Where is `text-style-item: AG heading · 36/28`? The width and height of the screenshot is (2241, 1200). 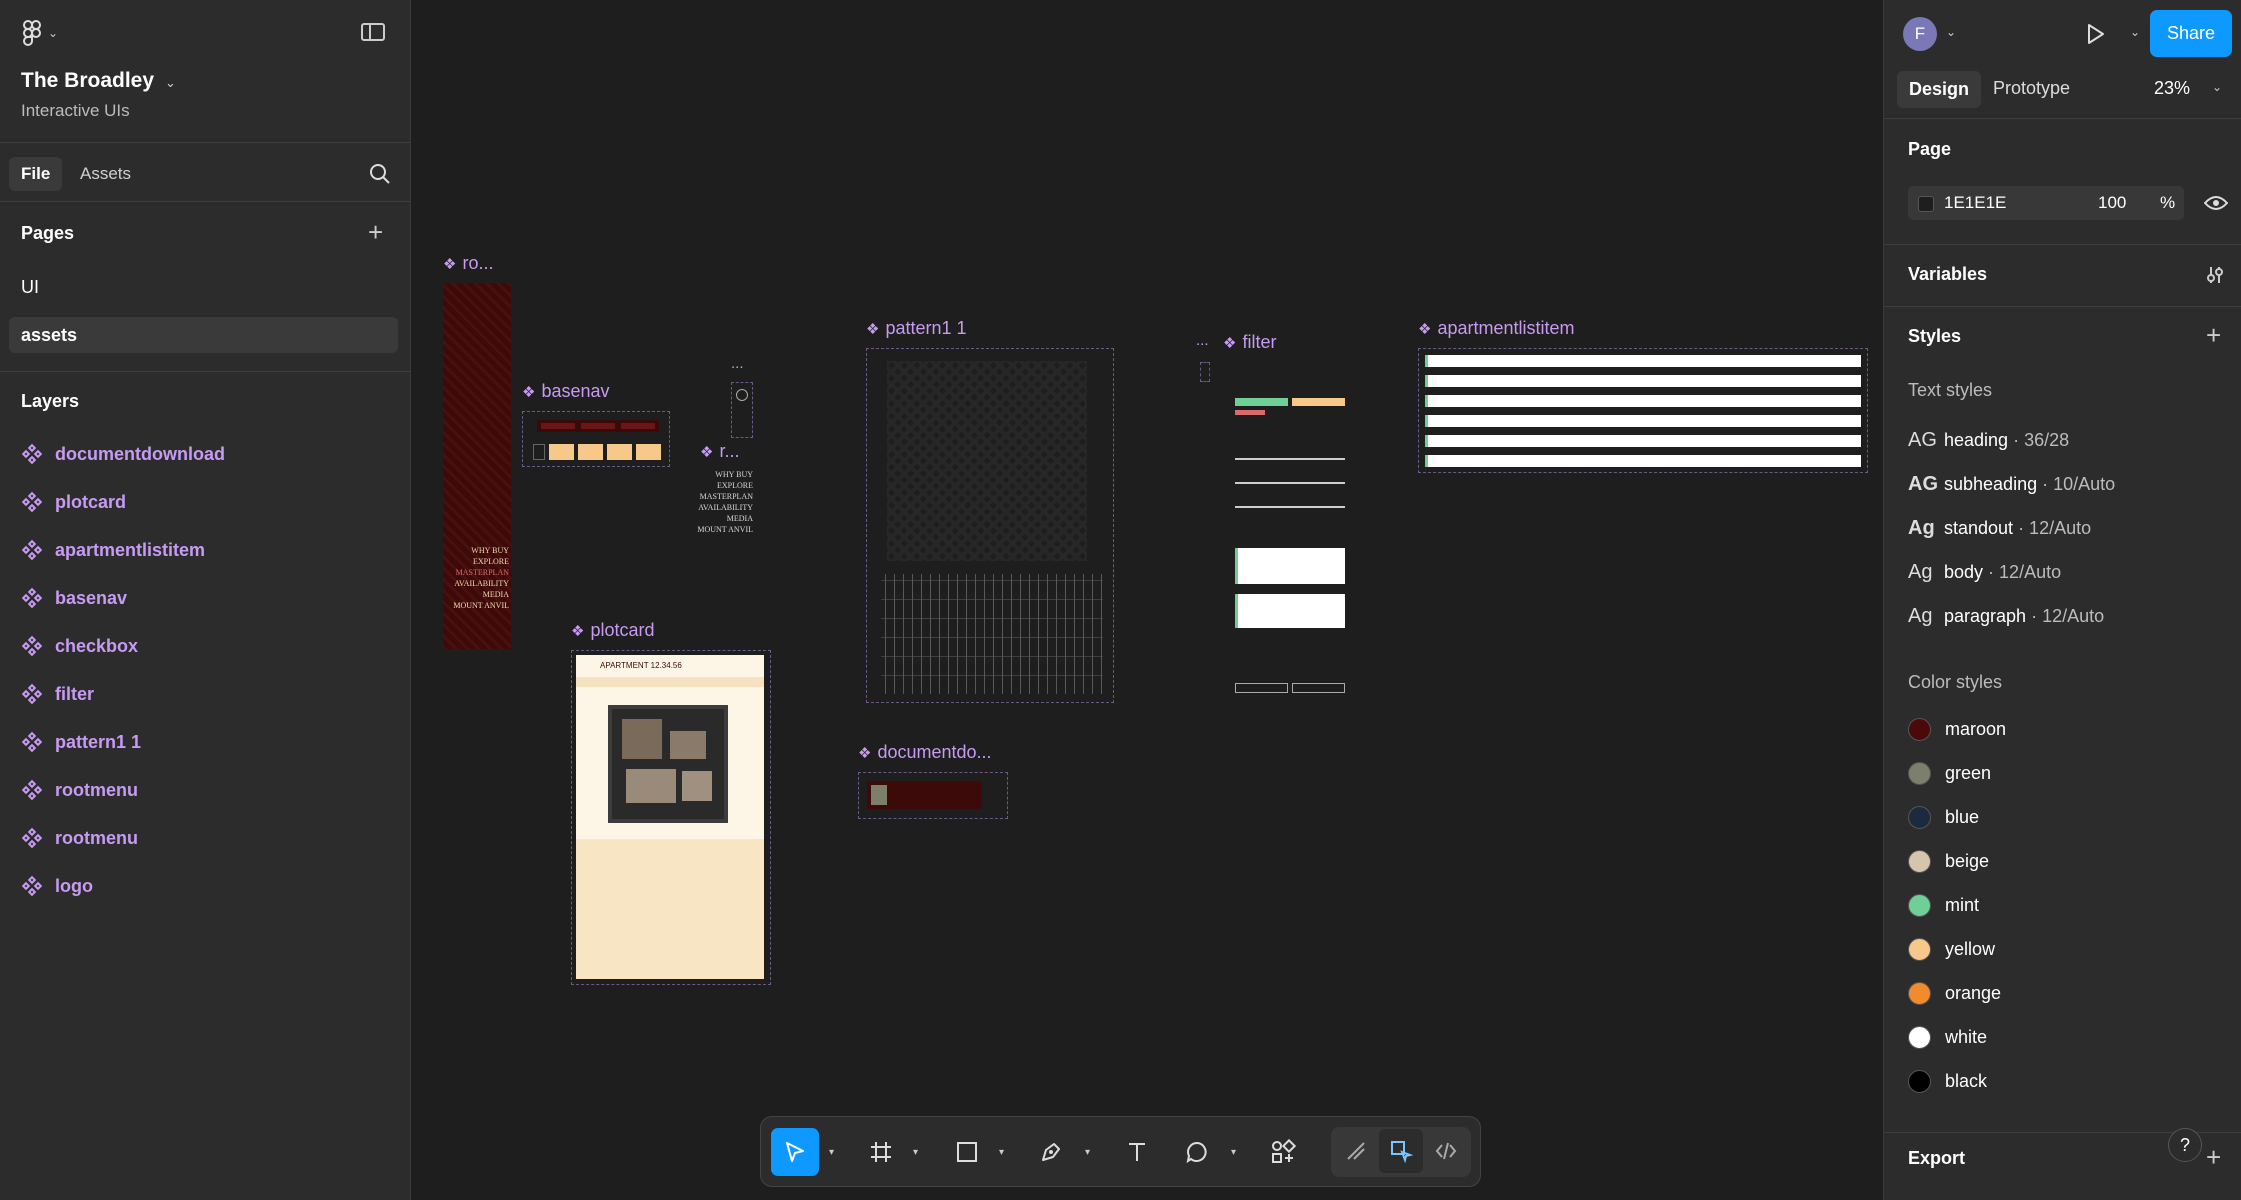
text-style-item: AG heading · 36/28 is located at coordinates (1988, 440).